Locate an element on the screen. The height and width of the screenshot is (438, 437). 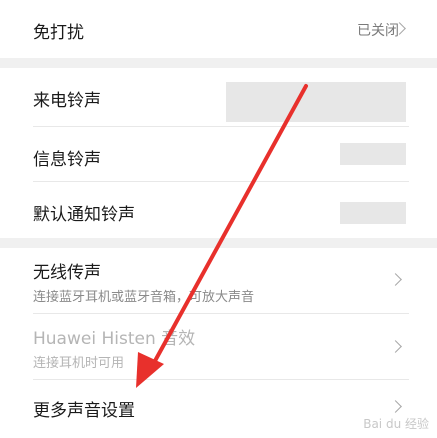
watermark: Bai du 经验 is located at coordinates (396, 424).